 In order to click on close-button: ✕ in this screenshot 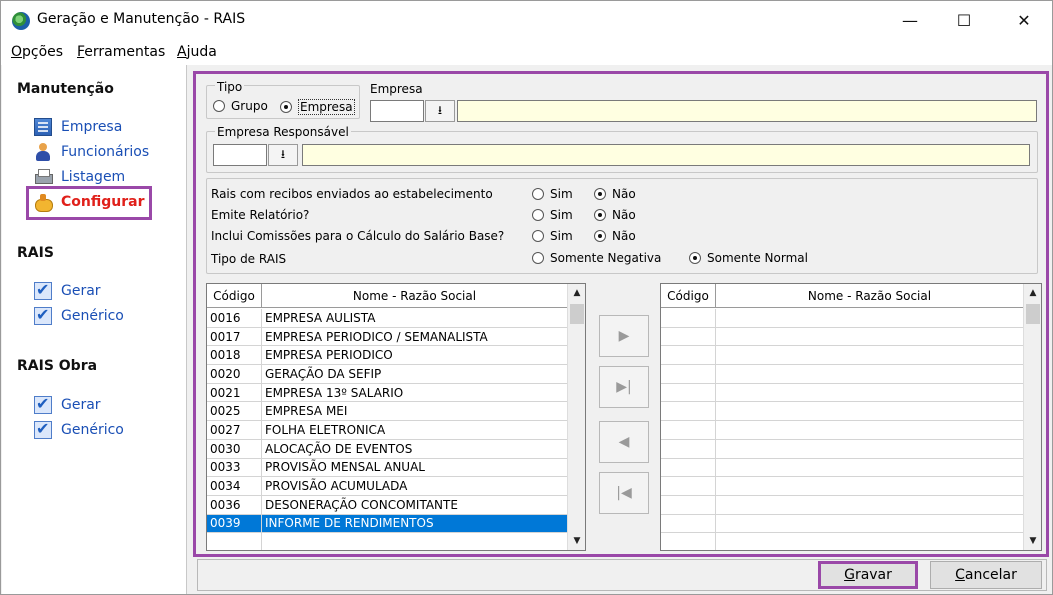, I will do `click(1024, 20)`.